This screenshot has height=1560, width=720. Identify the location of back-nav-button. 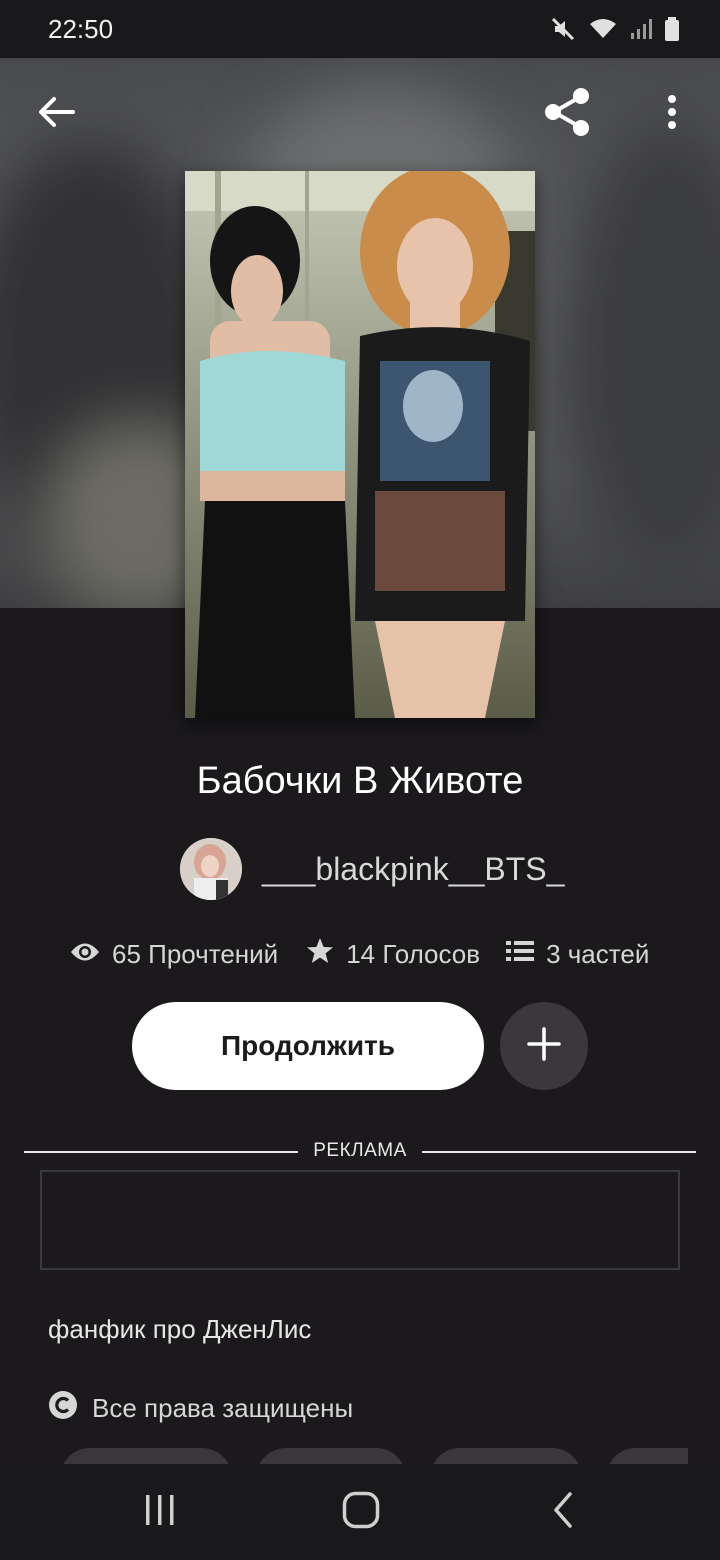
(563, 1512).